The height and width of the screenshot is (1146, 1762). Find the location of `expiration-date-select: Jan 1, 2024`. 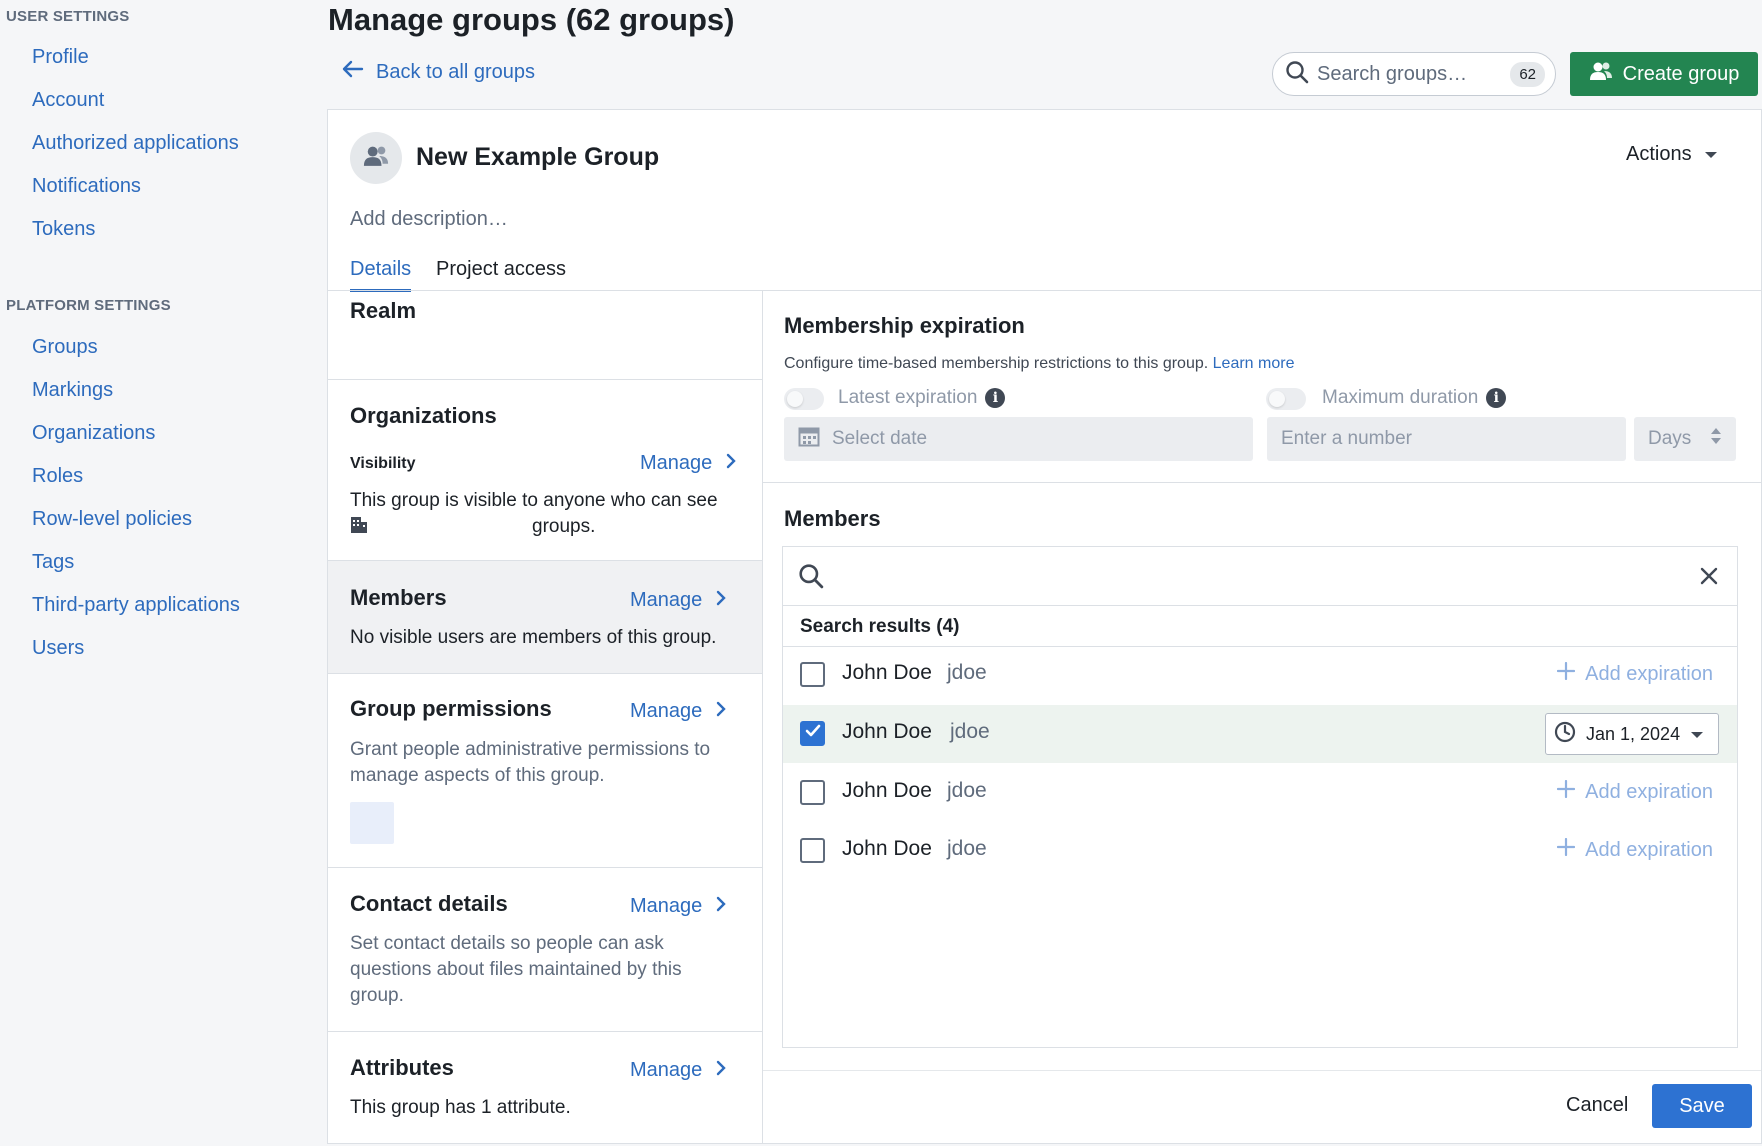

expiration-date-select: Jan 1, 2024 is located at coordinates (1632, 734).